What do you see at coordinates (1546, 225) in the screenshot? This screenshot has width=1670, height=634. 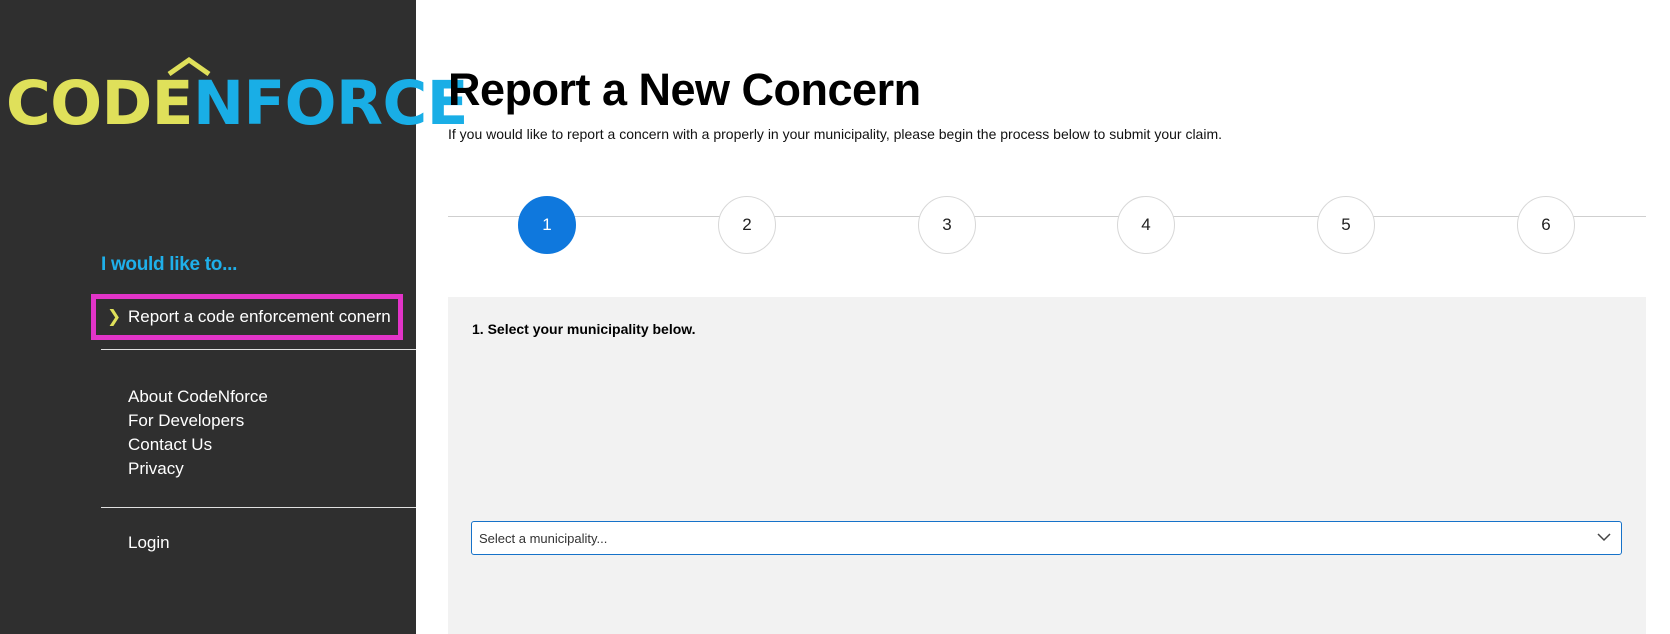 I see `step-6: 6` at bounding box center [1546, 225].